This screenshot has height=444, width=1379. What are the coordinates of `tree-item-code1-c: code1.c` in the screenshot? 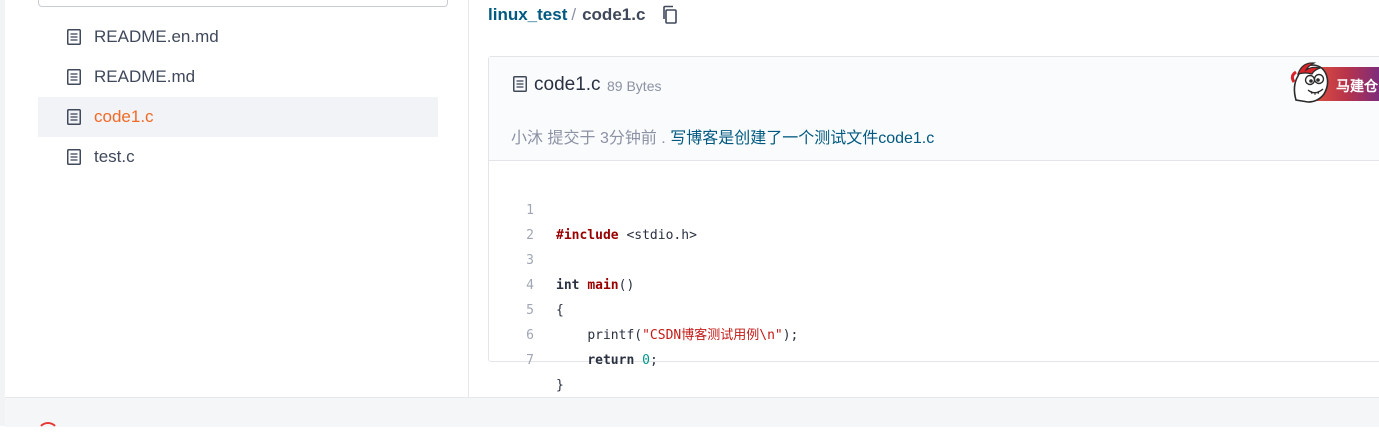 It's located at (238, 117).